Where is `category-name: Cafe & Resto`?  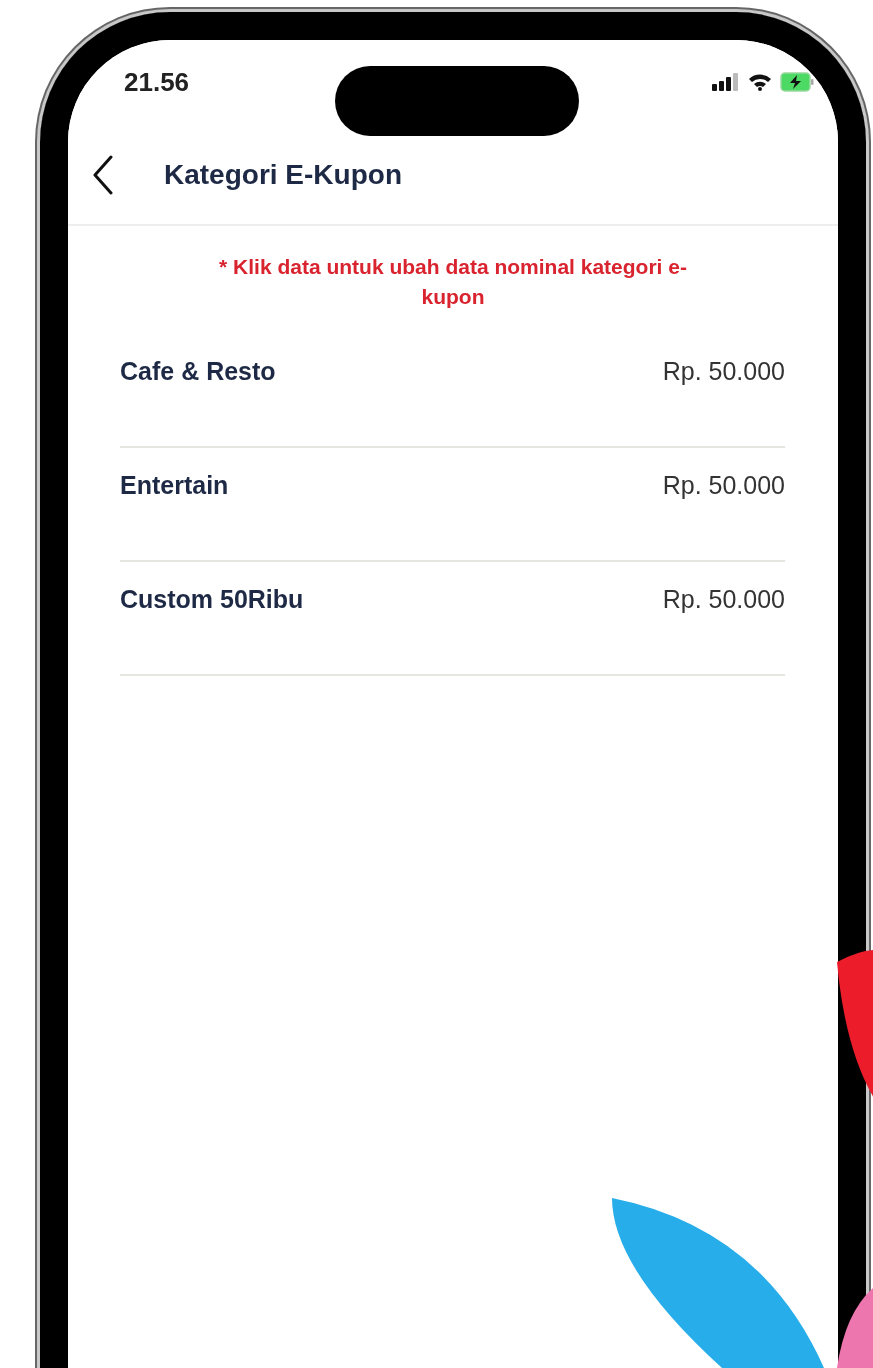 category-name: Cafe & Resto is located at coordinates (198, 371).